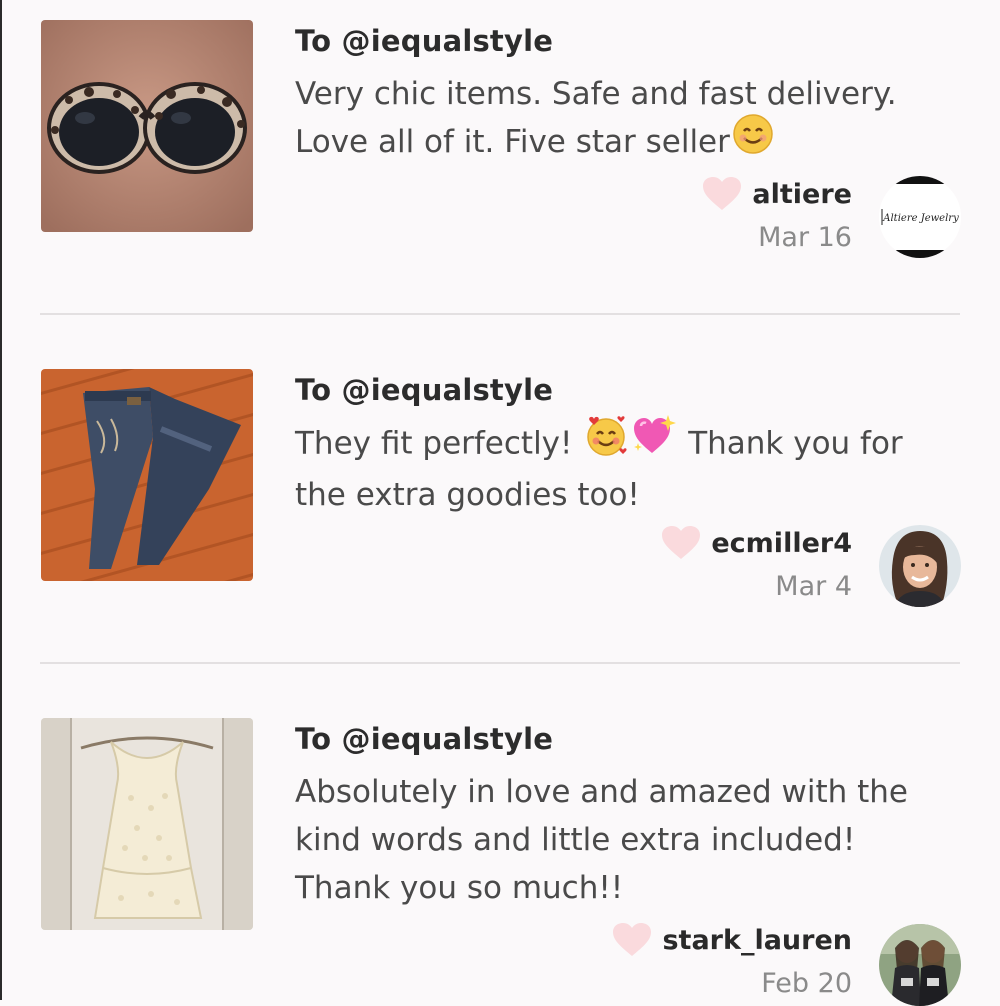 The width and height of the screenshot is (1000, 1006). I want to click on avatar-logo-text: Altiere Jewelry, so click(920, 218).